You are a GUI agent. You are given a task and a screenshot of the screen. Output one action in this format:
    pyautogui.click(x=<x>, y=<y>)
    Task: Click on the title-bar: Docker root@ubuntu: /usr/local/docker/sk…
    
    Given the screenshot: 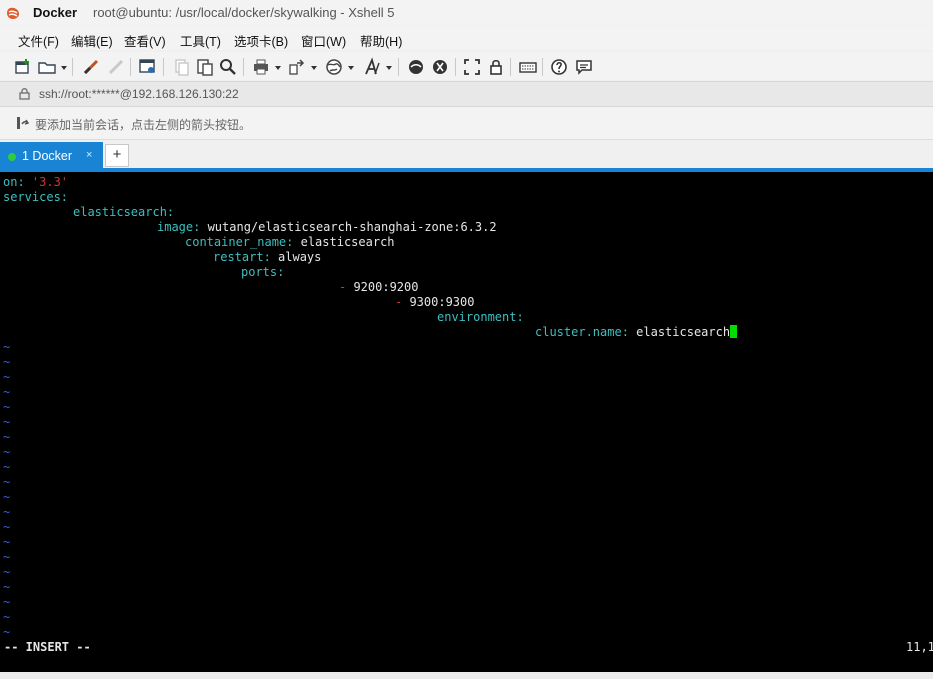 What is the action you would take?
    pyautogui.click(x=466, y=12)
    